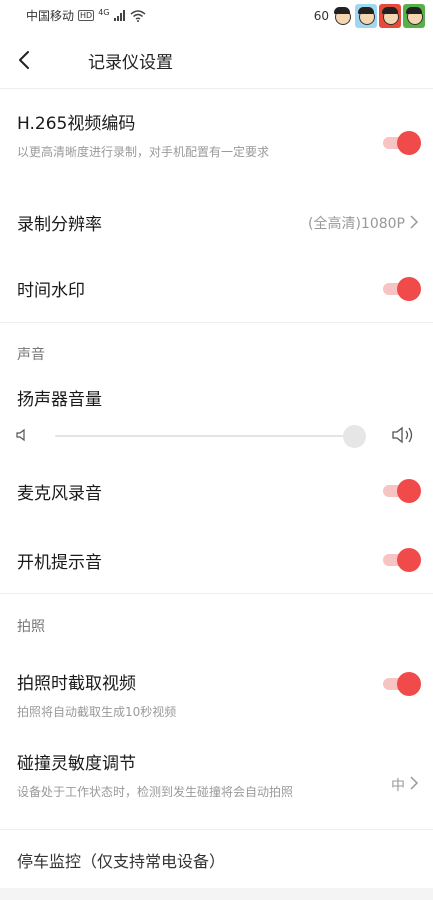  I want to click on boot-sound-setting-row: 开机提示音, so click(216, 560).